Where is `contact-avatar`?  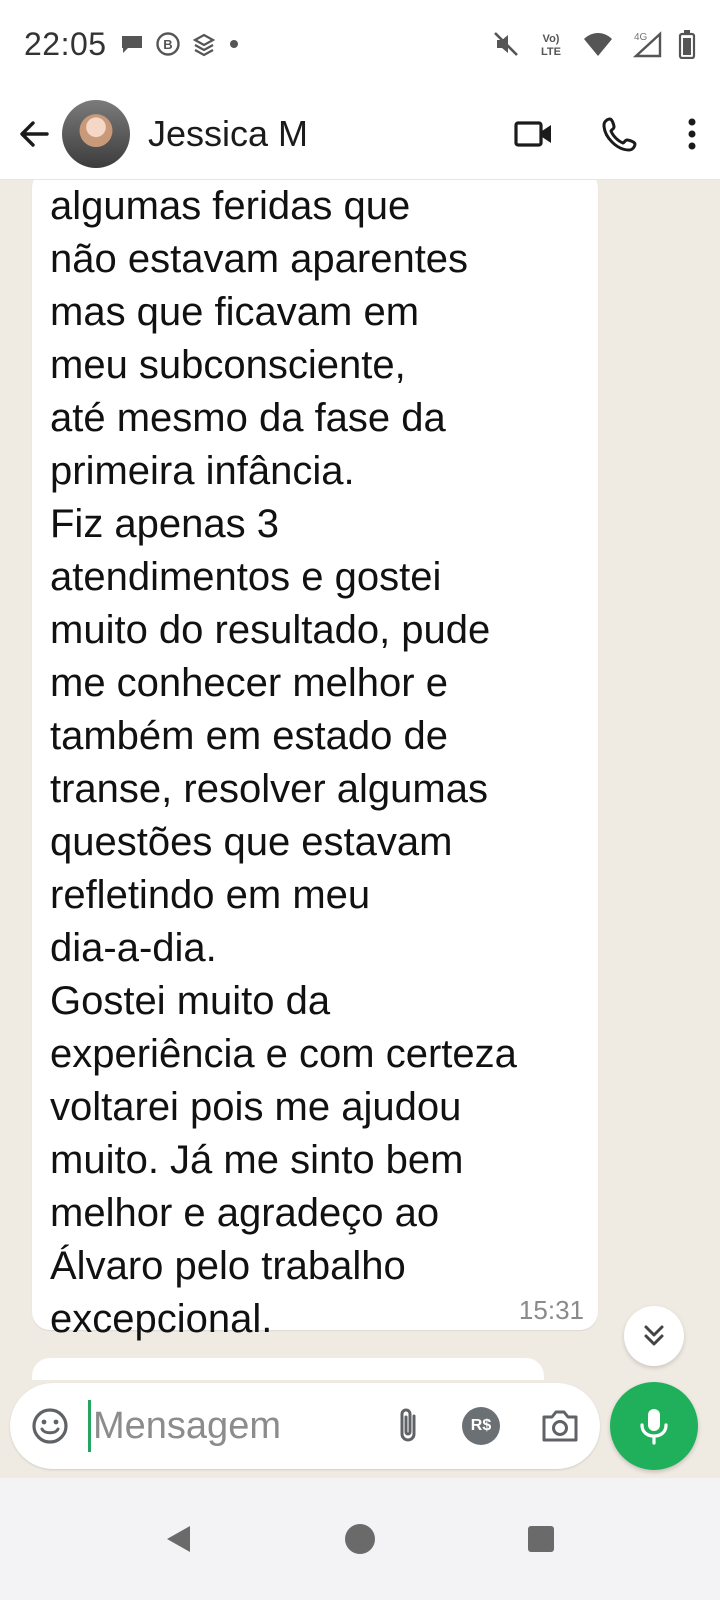 contact-avatar is located at coordinates (96, 133).